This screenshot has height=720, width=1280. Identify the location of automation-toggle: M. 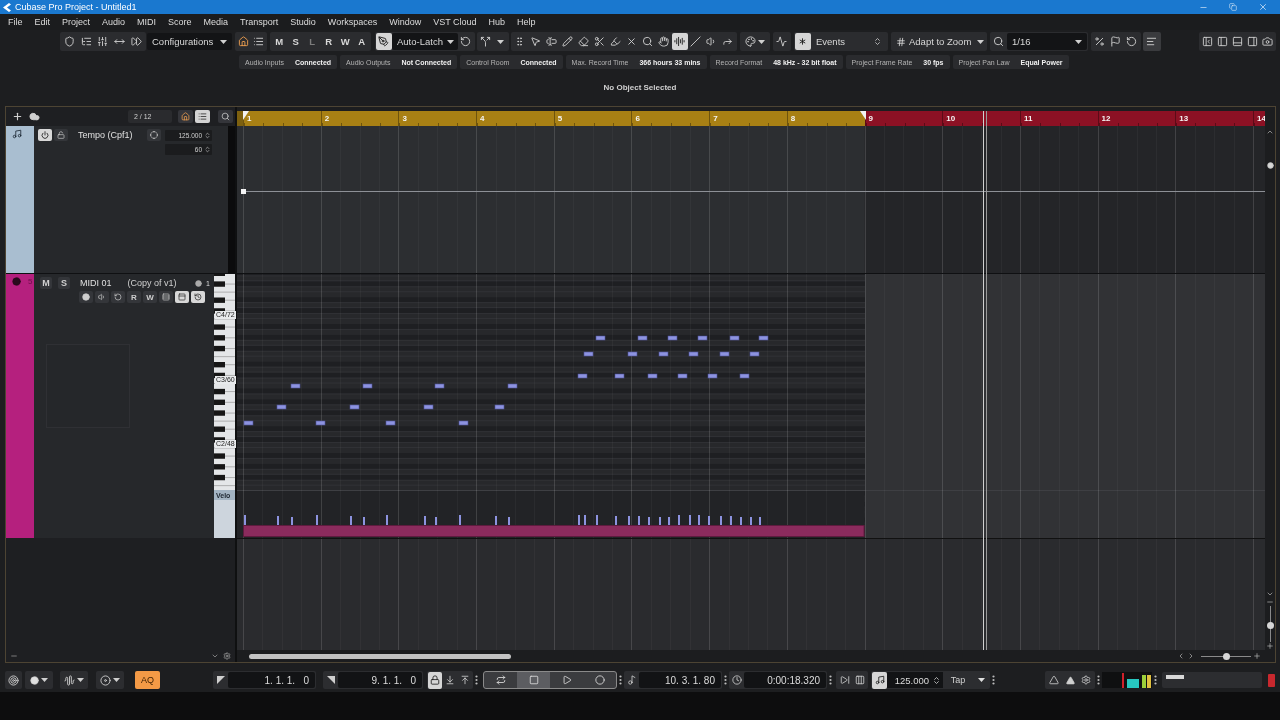
(279, 41).